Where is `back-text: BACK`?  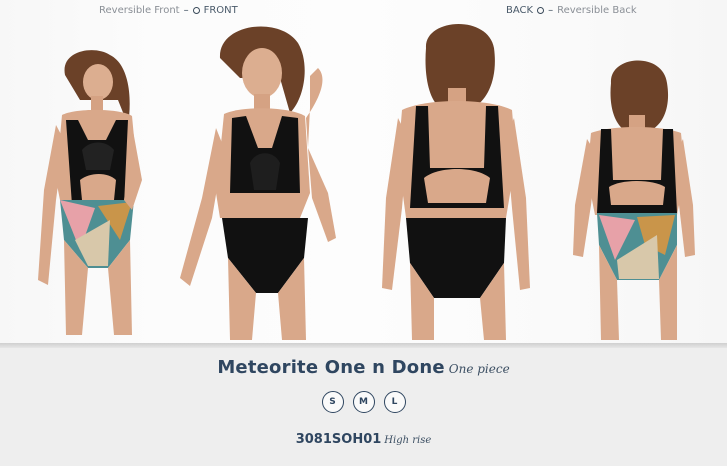 back-text: BACK is located at coordinates (520, 10).